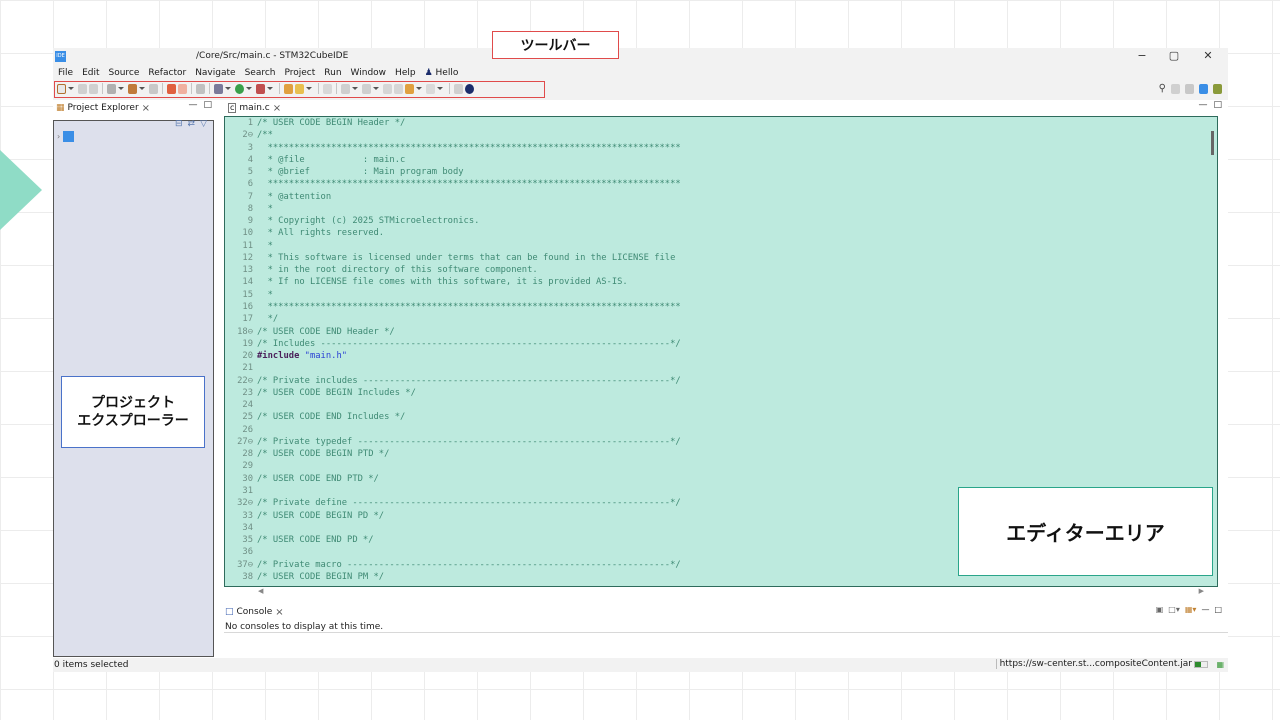 This screenshot has width=1280, height=720. I want to click on code-line: 18⊖ /* USER CODE END Header */, so click(455, 332).